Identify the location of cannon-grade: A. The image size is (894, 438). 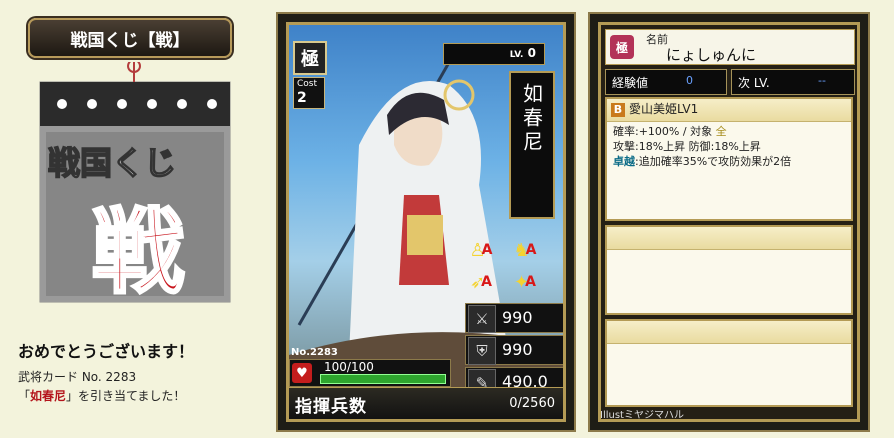
(530, 282).